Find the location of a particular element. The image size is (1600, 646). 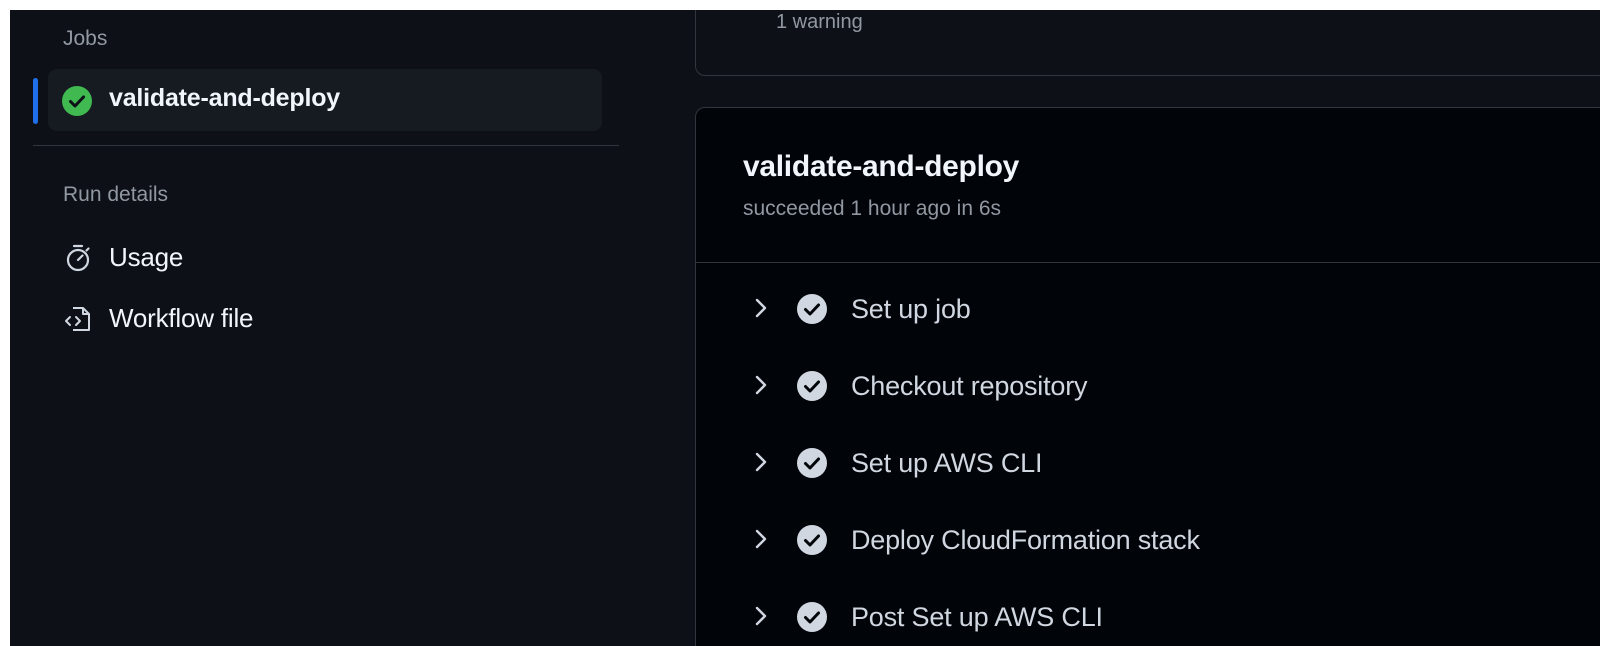

selected-job-indicator is located at coordinates (35, 101).